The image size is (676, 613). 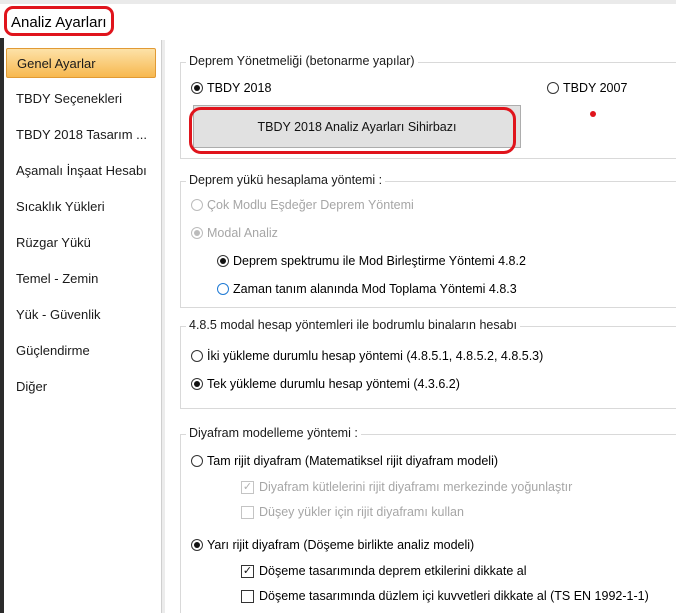 What do you see at coordinates (81, 387) in the screenshot?
I see `sidebar-item-diger: Diğer` at bounding box center [81, 387].